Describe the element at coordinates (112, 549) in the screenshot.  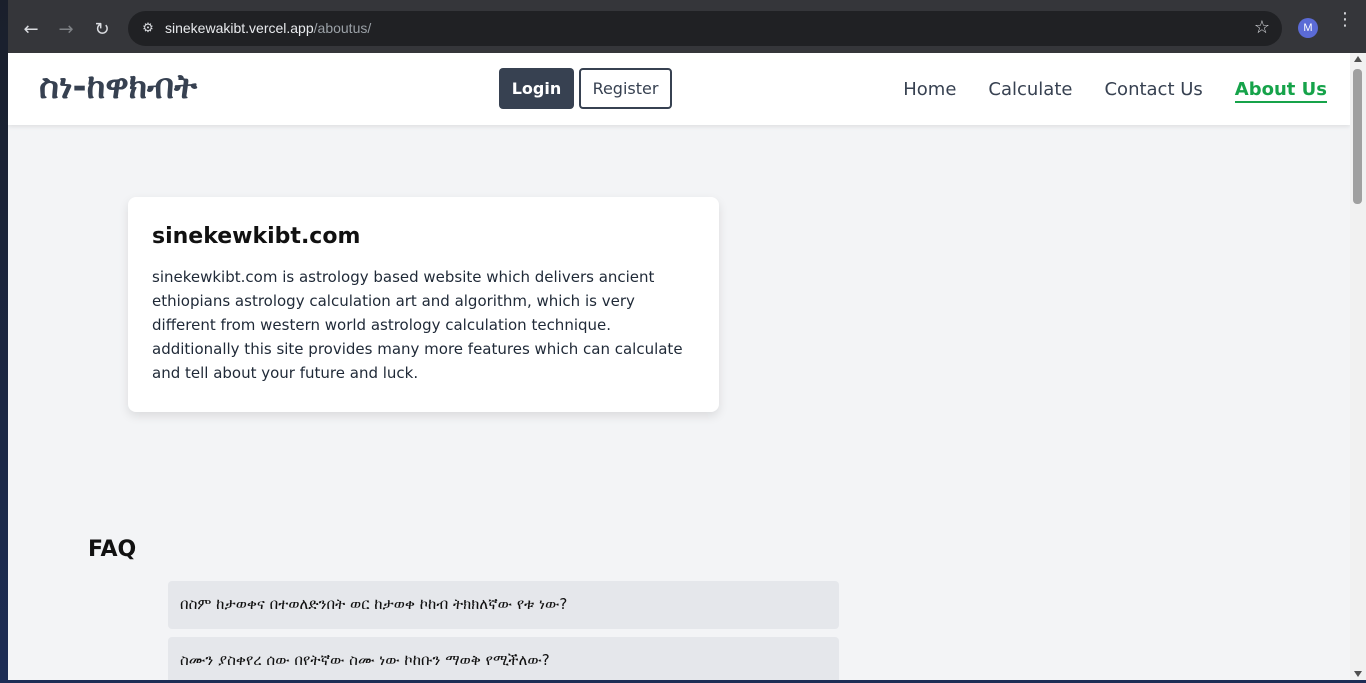
I see `faq-heading: FAQ` at that location.